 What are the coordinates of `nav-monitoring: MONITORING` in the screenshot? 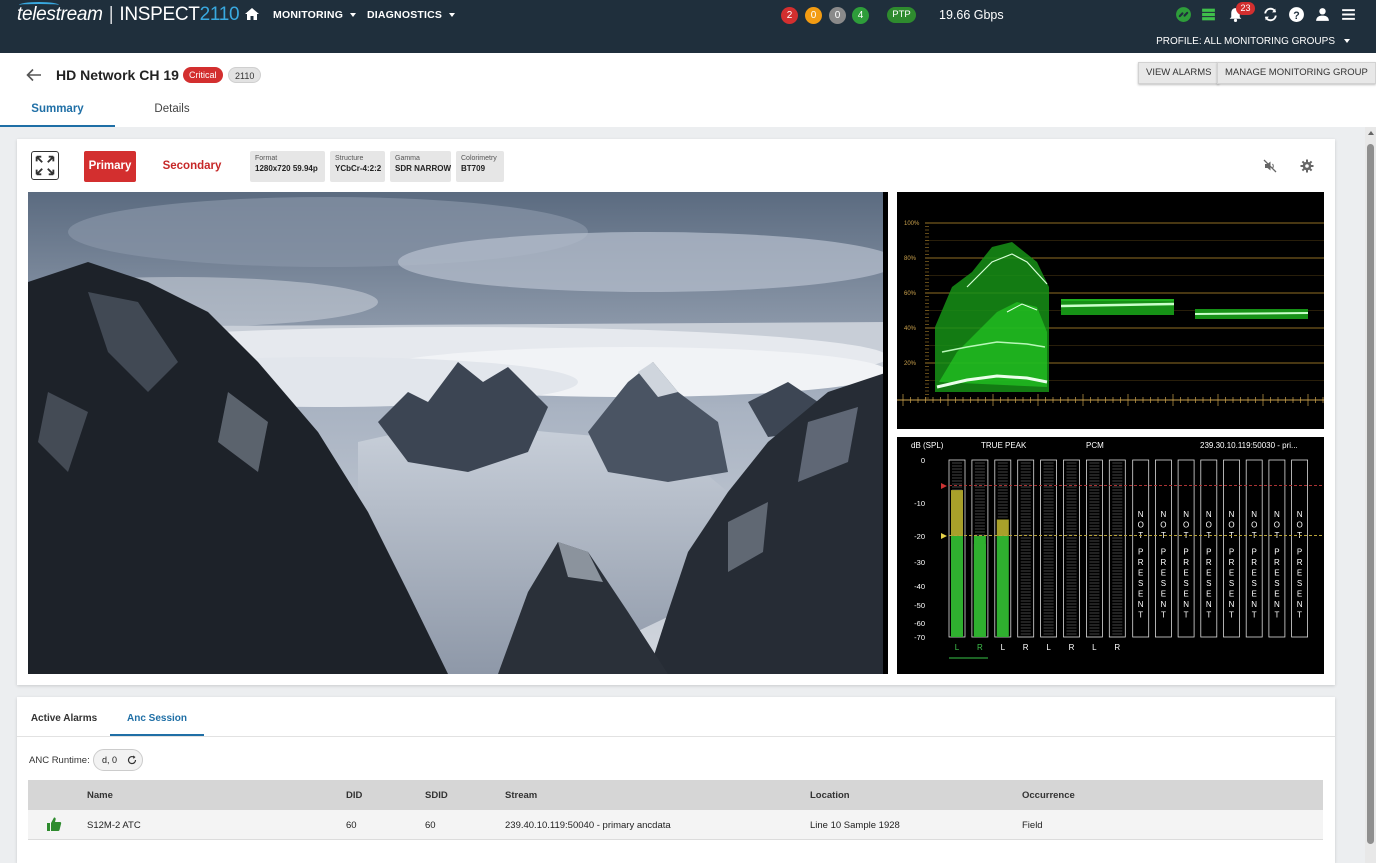 It's located at (315, 15).